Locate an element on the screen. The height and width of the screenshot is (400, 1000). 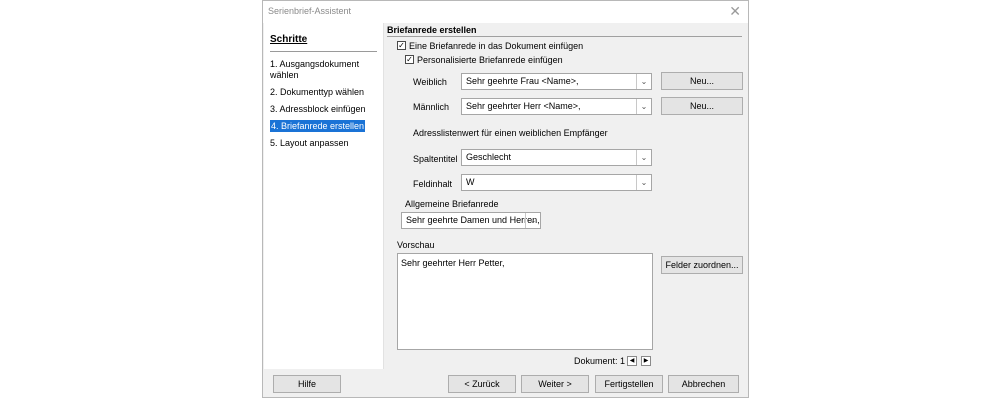
step-item-2: 2. Dokumenttyp wählen is located at coordinates (324, 92).